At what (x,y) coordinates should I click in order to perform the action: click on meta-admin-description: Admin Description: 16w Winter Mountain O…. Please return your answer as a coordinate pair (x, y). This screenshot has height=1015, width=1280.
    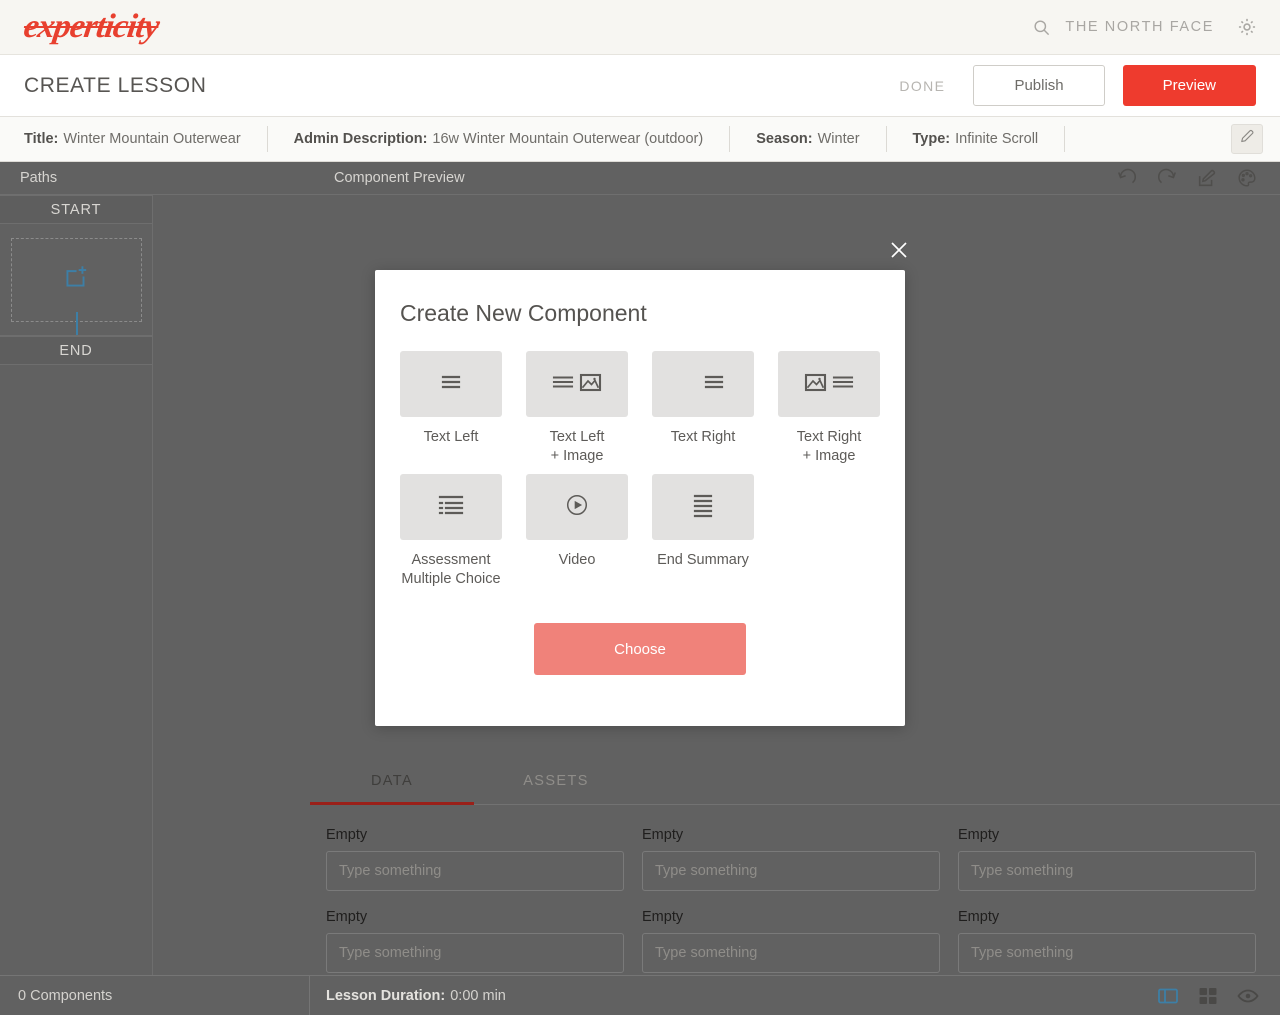
    Looking at the image, I should click on (512, 139).